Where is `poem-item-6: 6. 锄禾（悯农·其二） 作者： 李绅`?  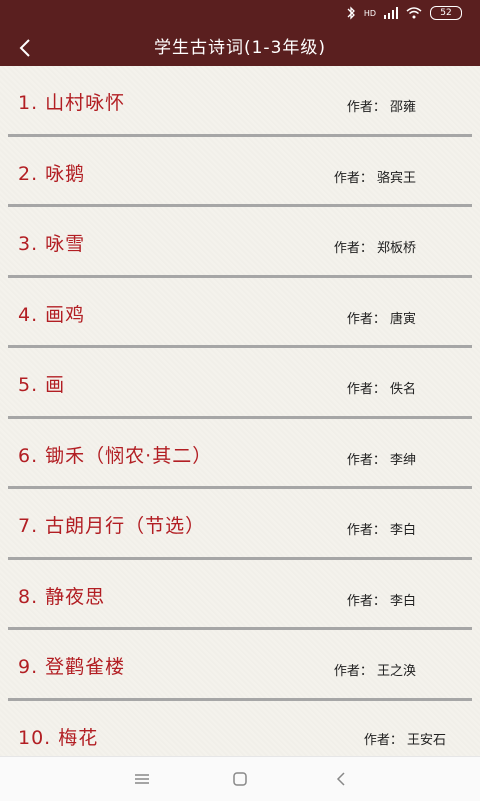 poem-item-6: 6. 锄禾（悯农·其二） 作者： 李绅 is located at coordinates (240, 454).